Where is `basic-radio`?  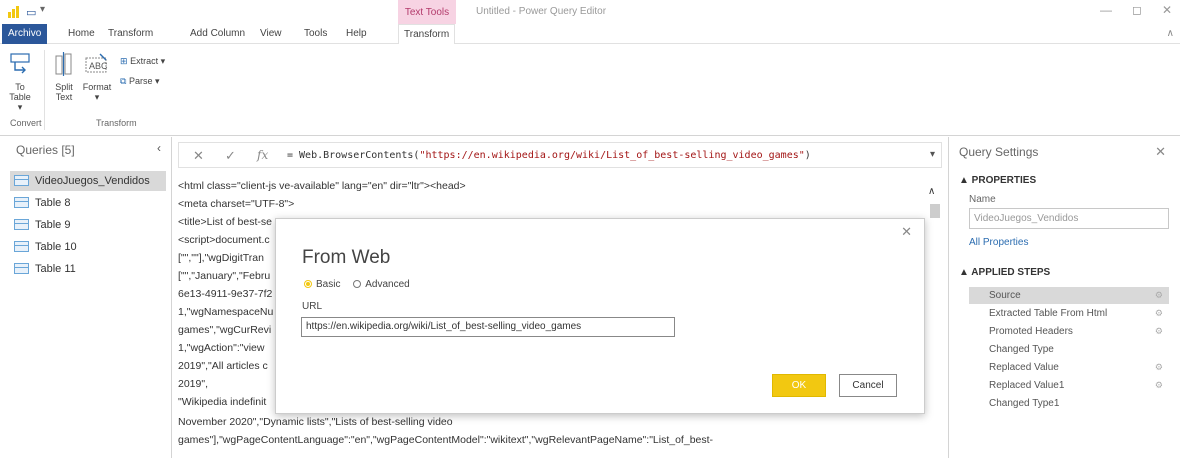
basic-radio is located at coordinates (308, 284).